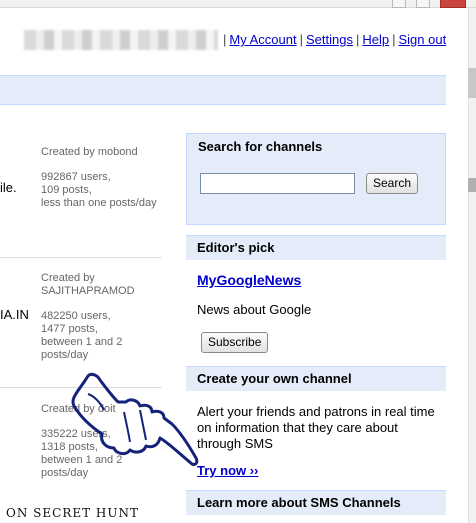  What do you see at coordinates (262, 39) in the screenshot?
I see `my-account-link: My Account` at bounding box center [262, 39].